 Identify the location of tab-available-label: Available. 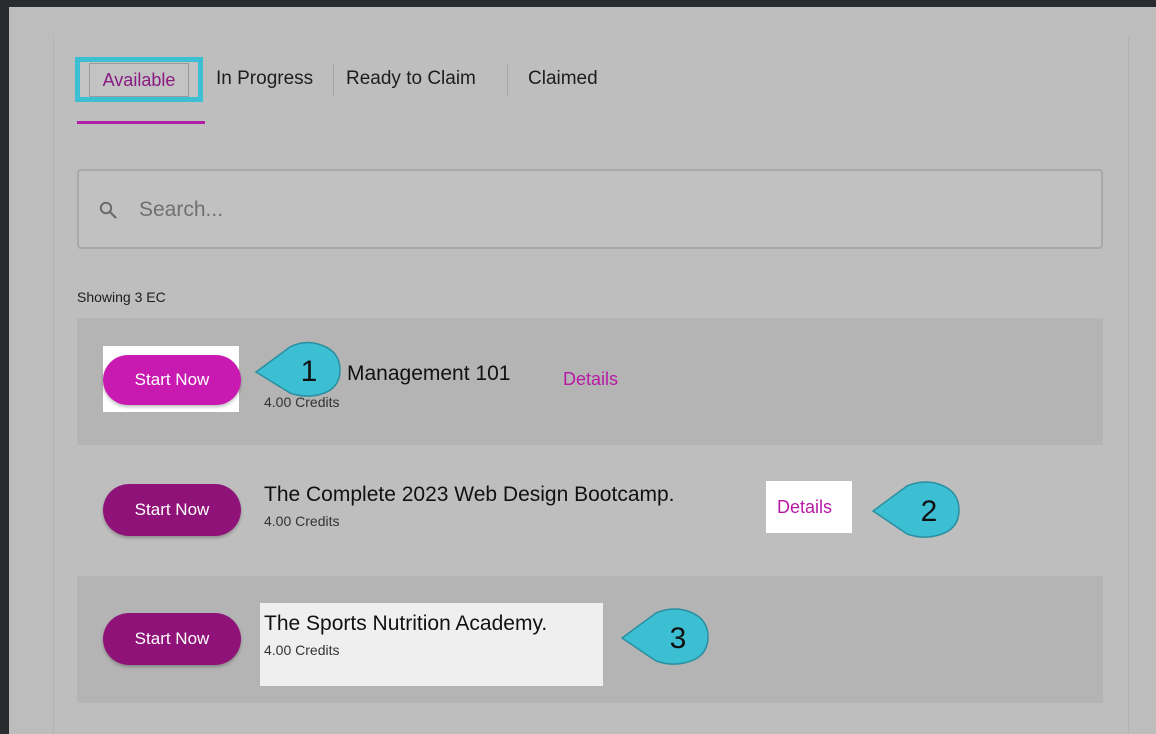
(139, 79).